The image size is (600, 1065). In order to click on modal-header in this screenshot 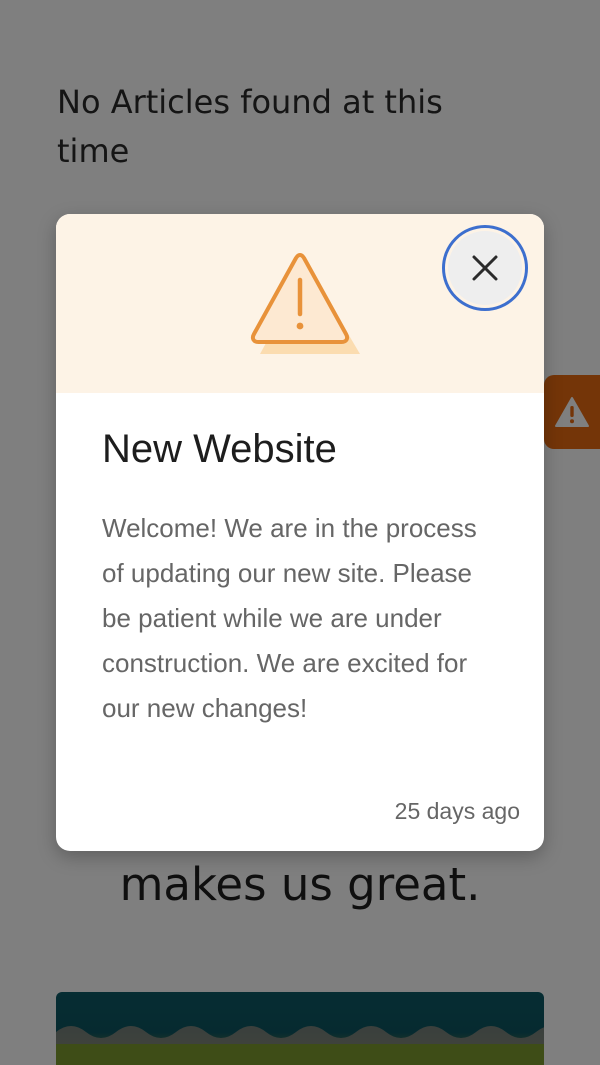, I will do `click(300, 303)`.